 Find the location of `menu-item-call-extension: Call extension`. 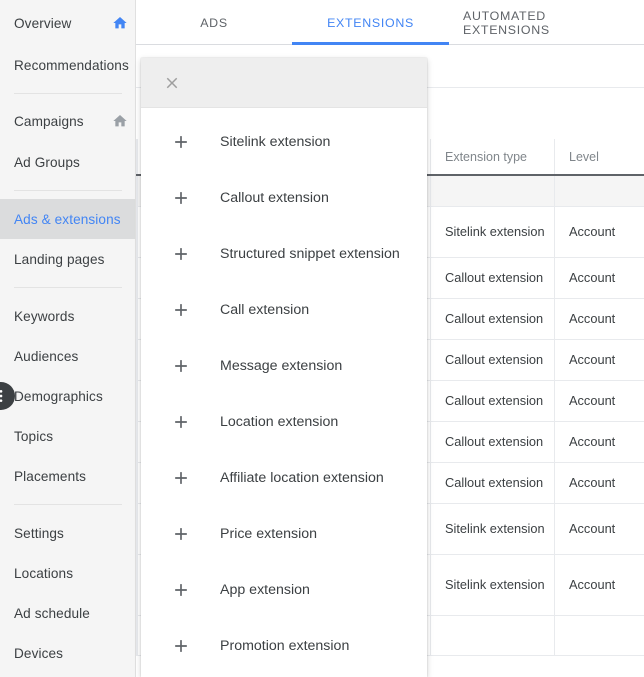

menu-item-call-extension: Call extension is located at coordinates (284, 310).